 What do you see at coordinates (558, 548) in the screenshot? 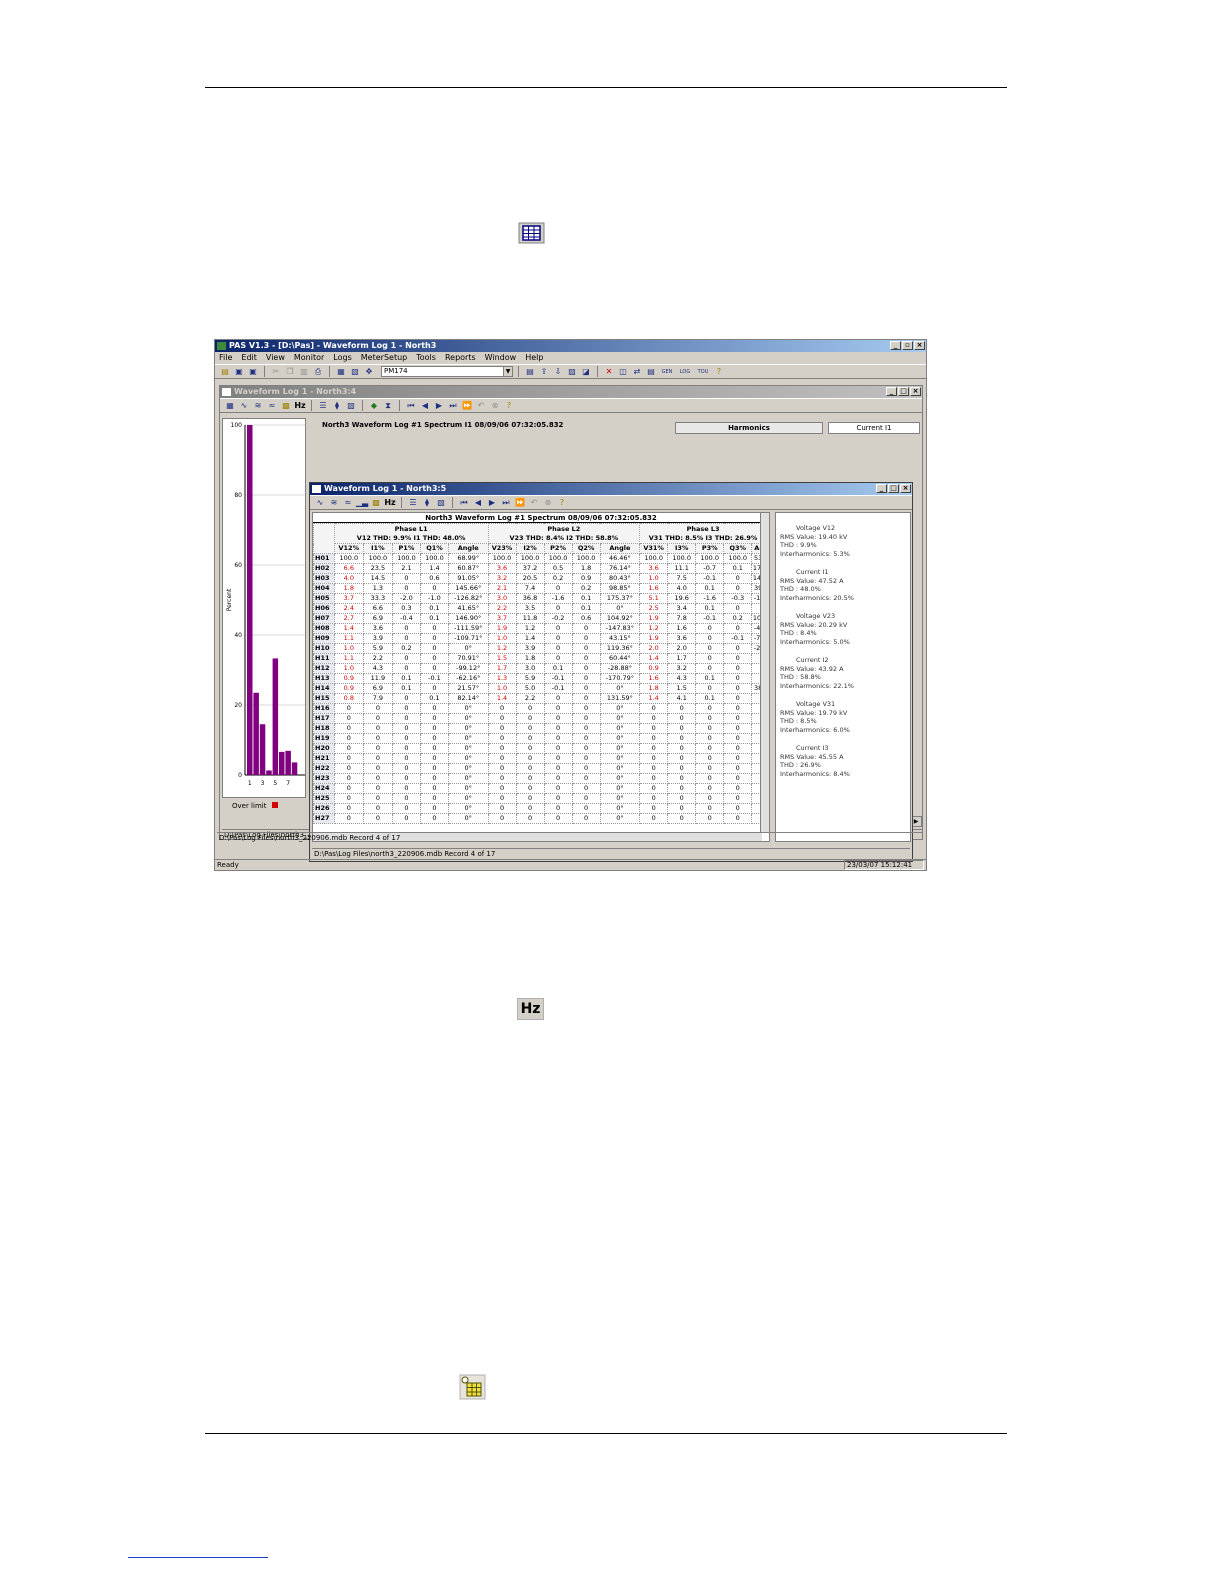
I see `column-header: P2%` at bounding box center [558, 548].